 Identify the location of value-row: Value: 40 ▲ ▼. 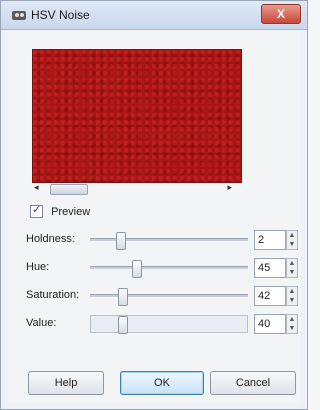
(162, 324).